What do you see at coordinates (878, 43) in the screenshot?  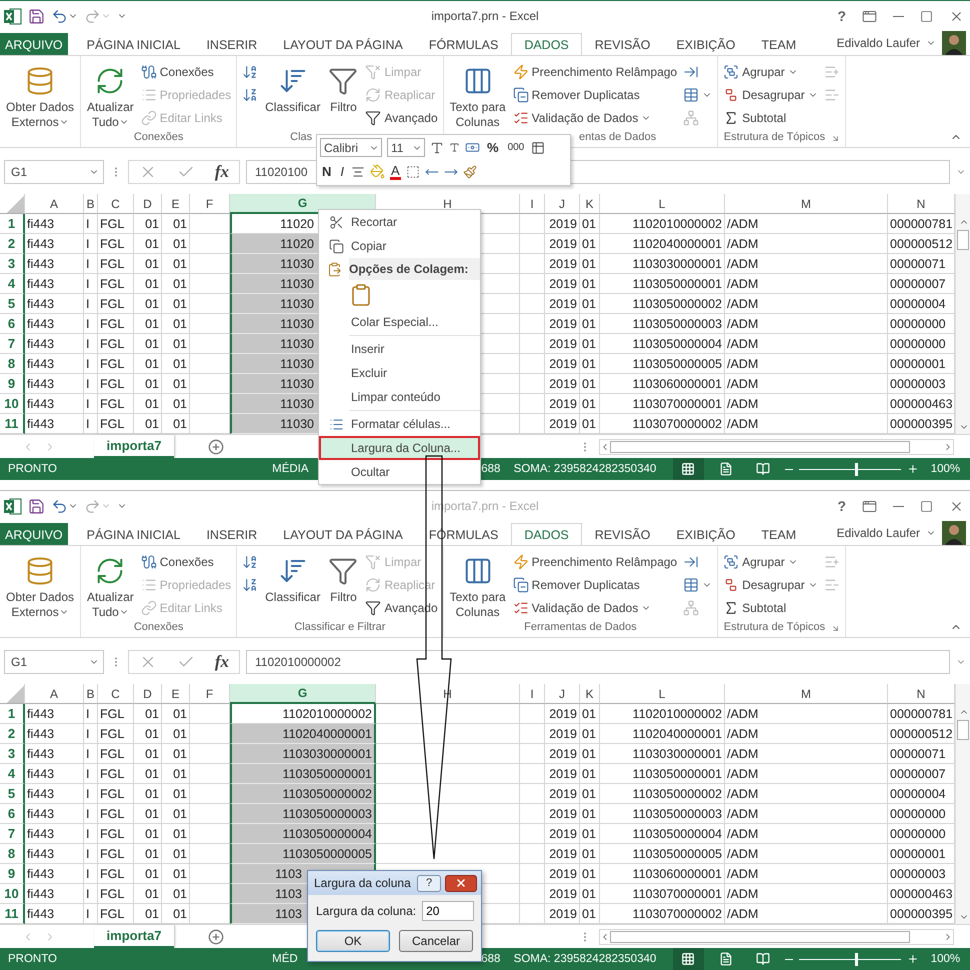 I see `user-name: Edivaldo Laufer` at bounding box center [878, 43].